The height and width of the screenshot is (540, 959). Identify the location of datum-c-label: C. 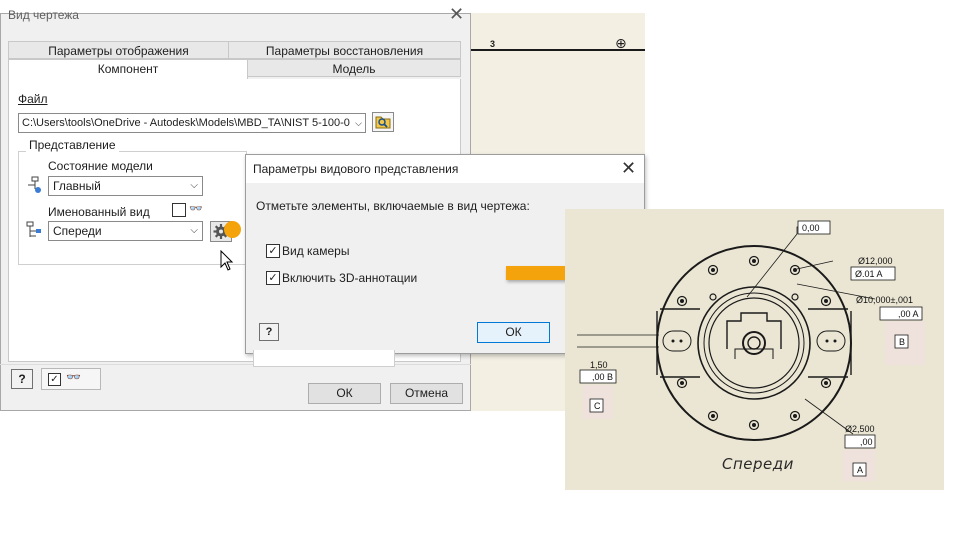
(597, 406).